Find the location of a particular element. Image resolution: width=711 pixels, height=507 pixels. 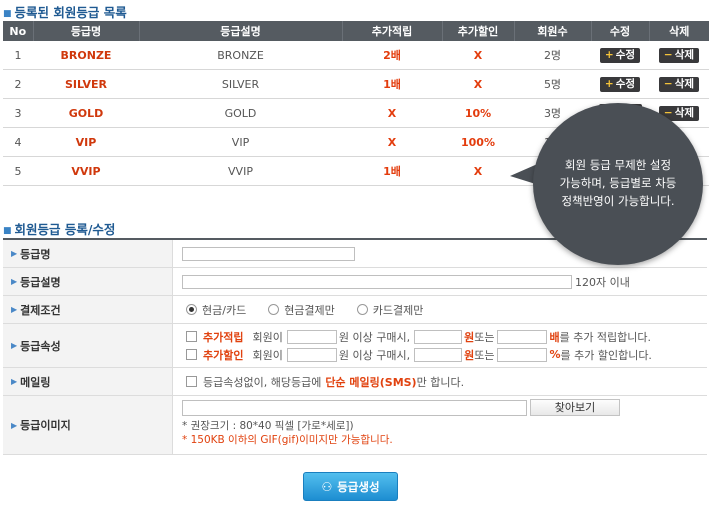

payment-radio-cash-card is located at coordinates (191, 309).